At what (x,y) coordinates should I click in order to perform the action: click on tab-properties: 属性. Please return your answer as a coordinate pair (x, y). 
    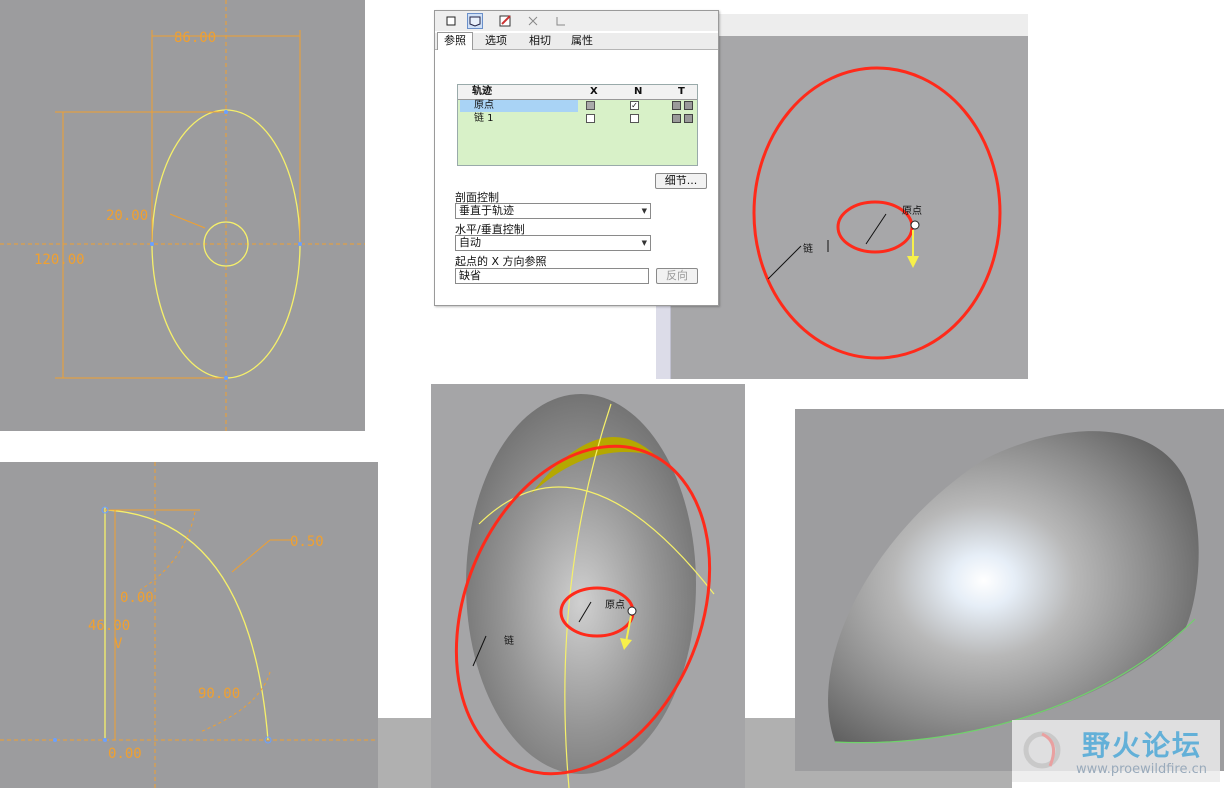
    Looking at the image, I should click on (582, 41).